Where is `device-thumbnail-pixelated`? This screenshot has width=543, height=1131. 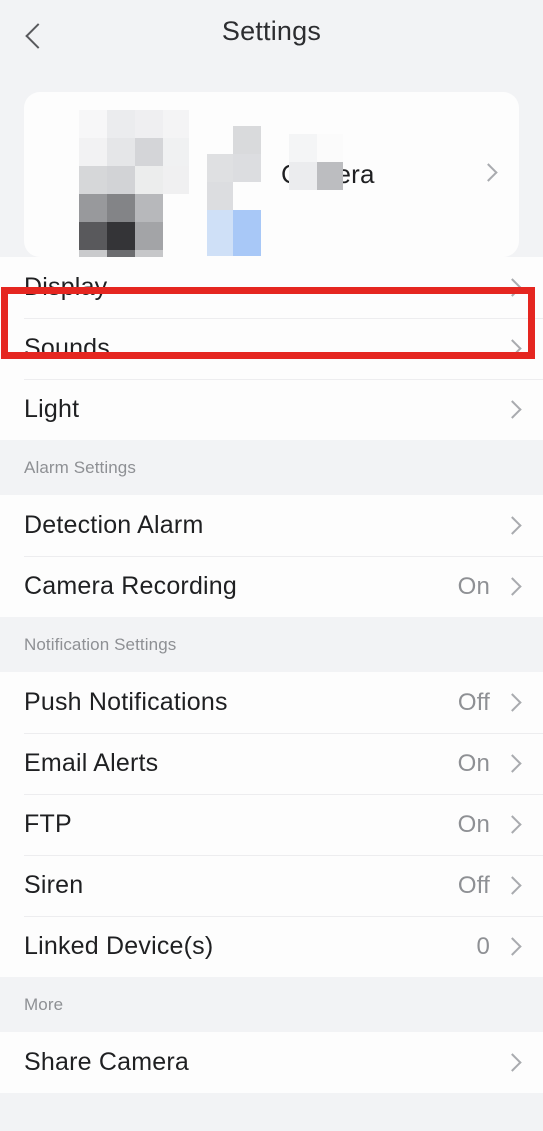 device-thumbnail-pixelated is located at coordinates (211, 192).